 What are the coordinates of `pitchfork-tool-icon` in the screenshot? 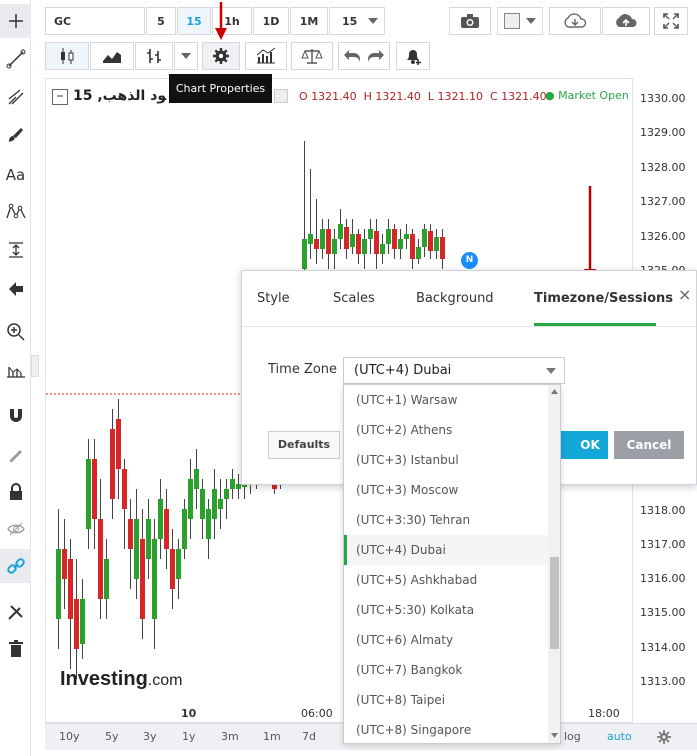 It's located at (15, 97).